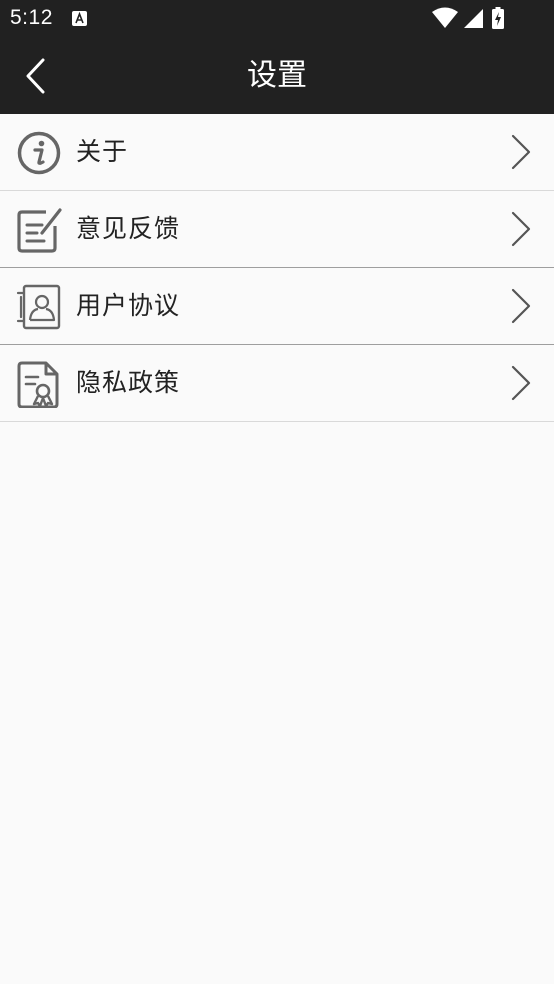 The width and height of the screenshot is (554, 984). I want to click on feedback-edit-icon, so click(39, 230).